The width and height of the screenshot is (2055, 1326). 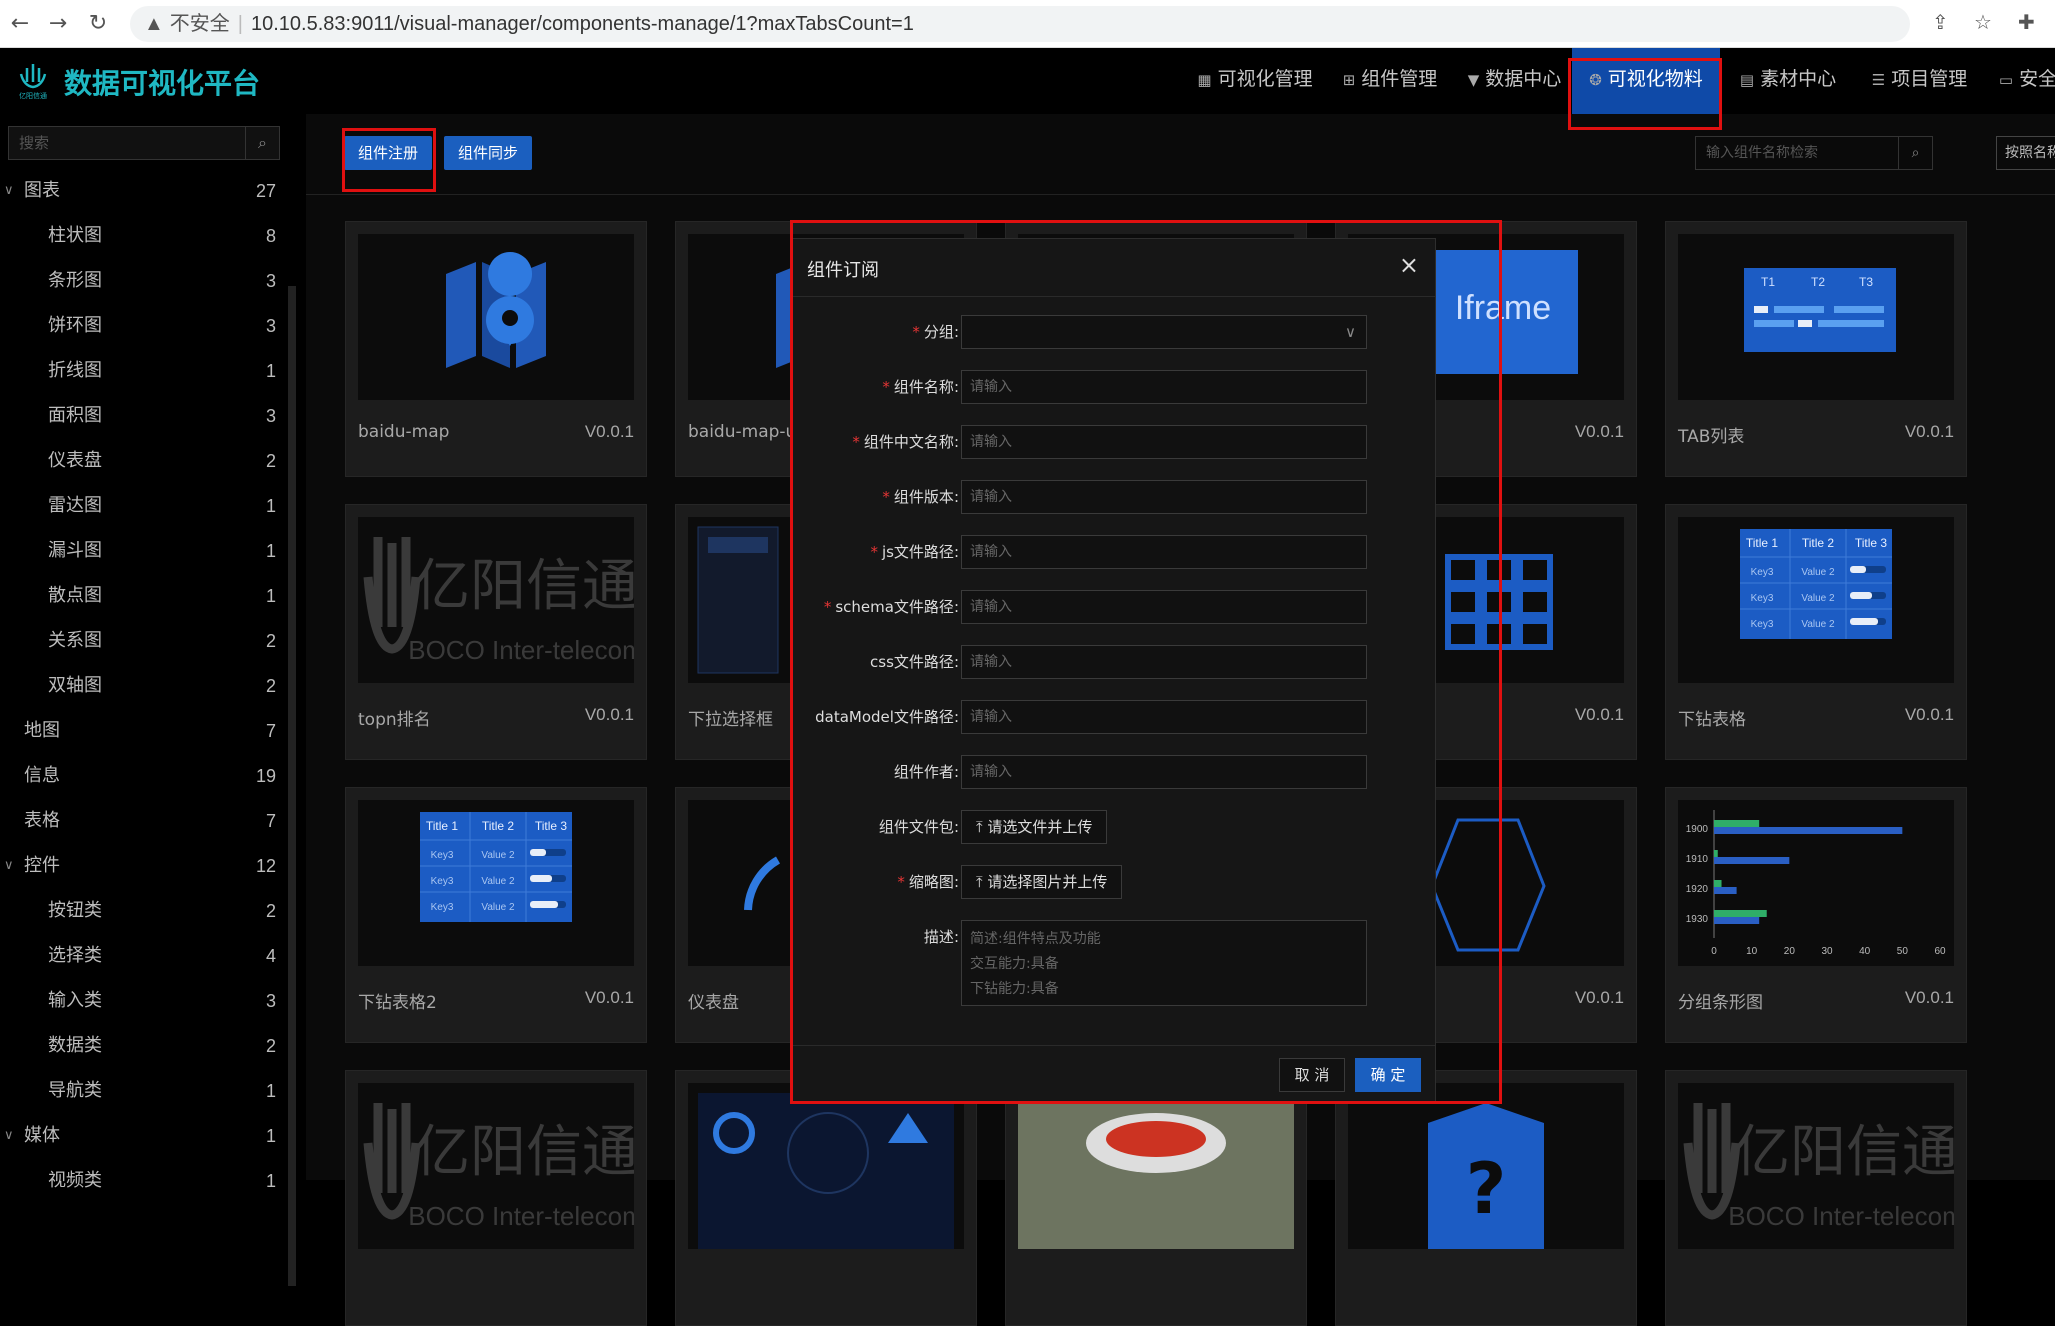 What do you see at coordinates (145, 281) in the screenshot?
I see `sidebar-item: 条形图 3` at bounding box center [145, 281].